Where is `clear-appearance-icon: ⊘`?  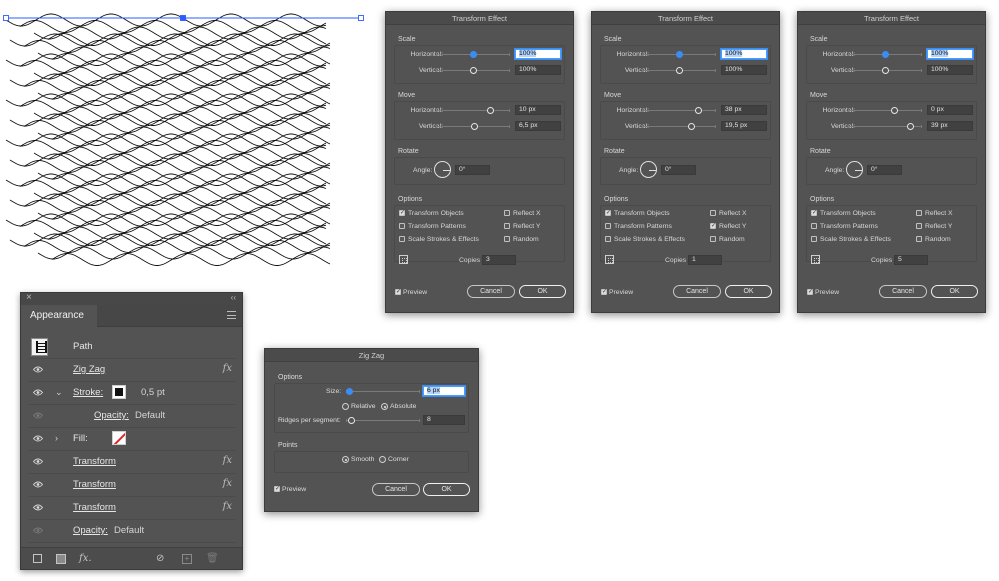 clear-appearance-icon: ⊘ is located at coordinates (160, 558).